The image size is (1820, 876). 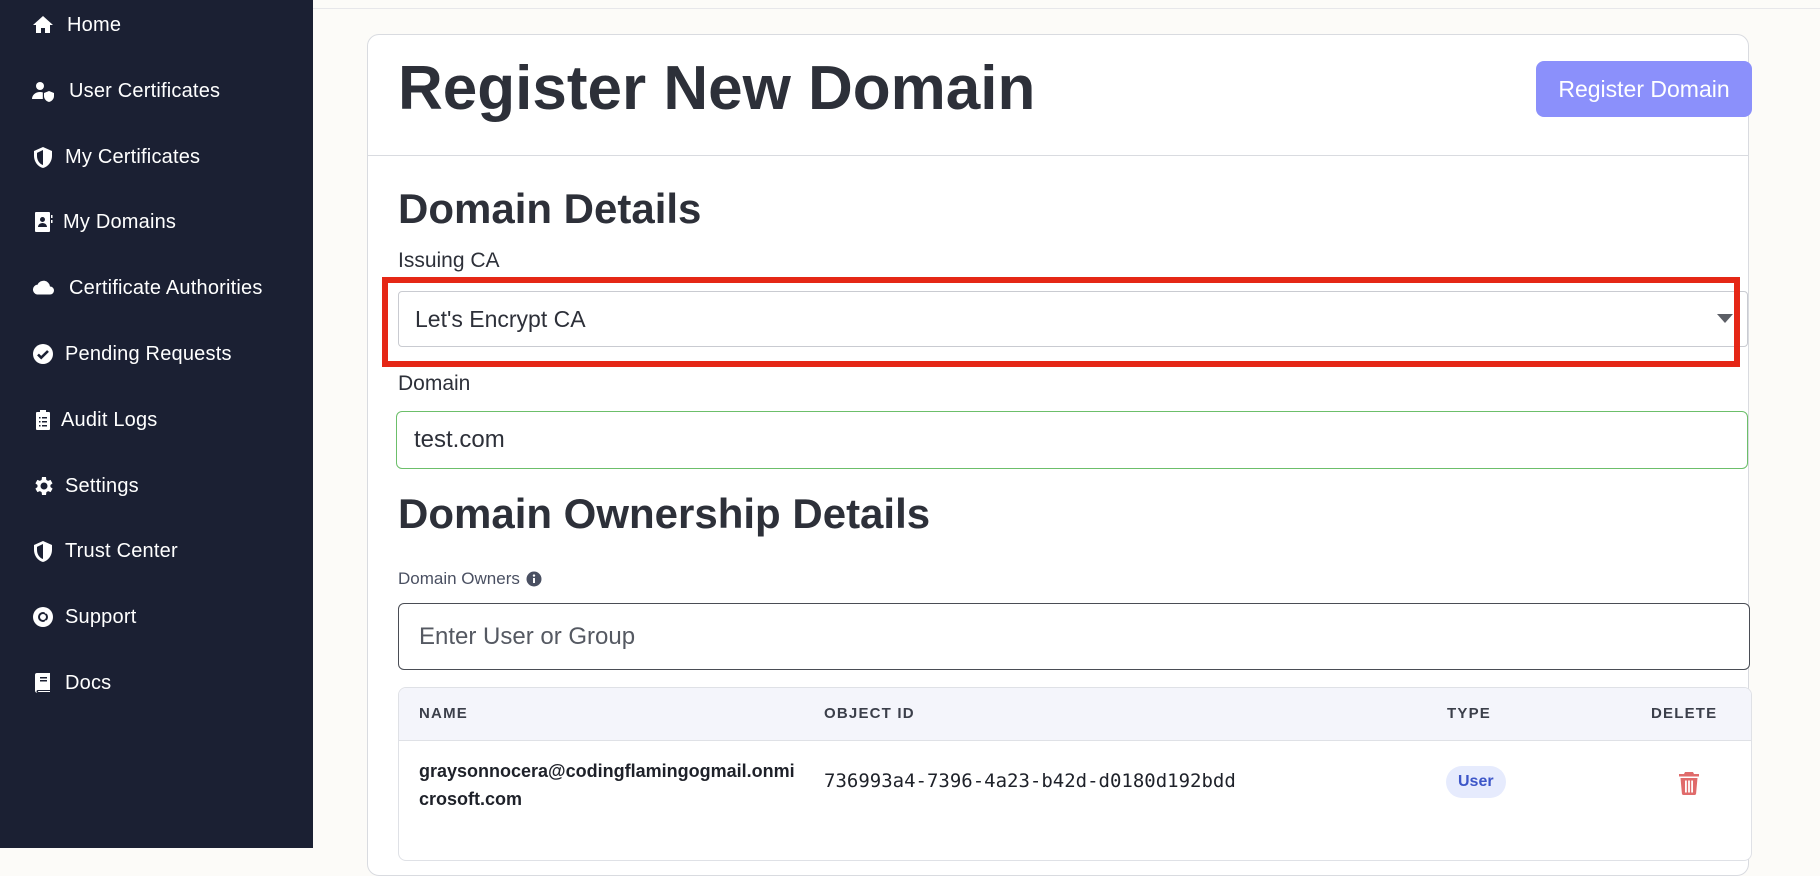 I want to click on user-shield-icon, so click(x=43, y=91).